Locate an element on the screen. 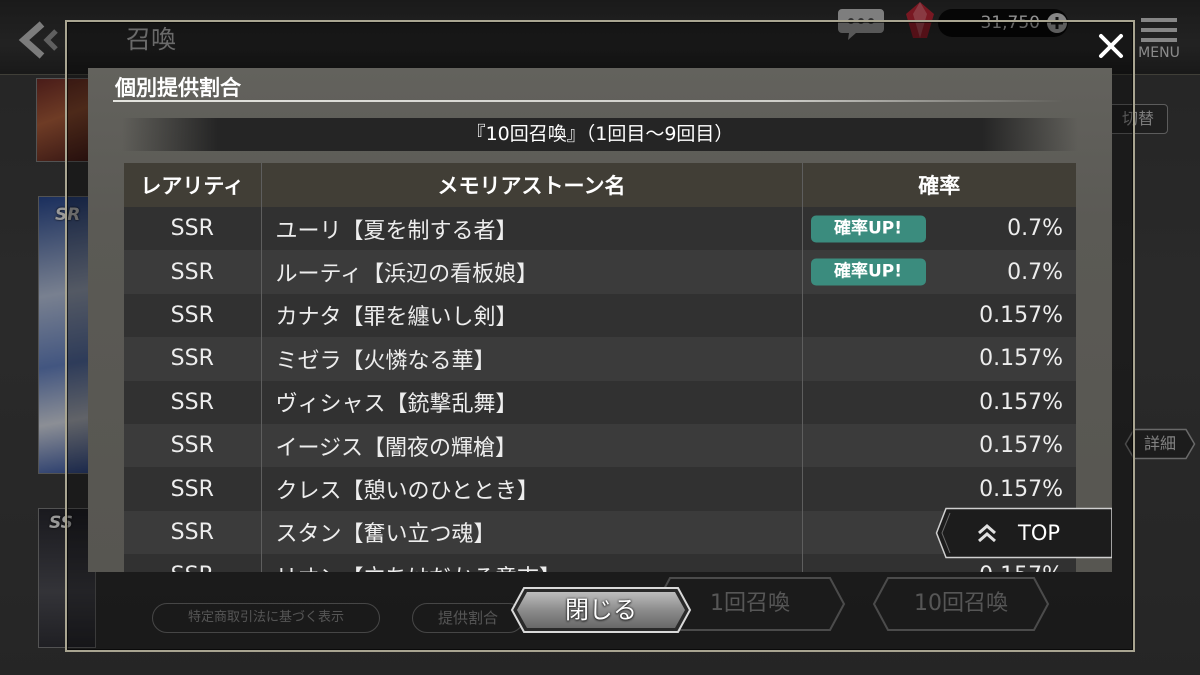  table-row: SSR スタン【奮い立つ魂】 is located at coordinates (600, 532).